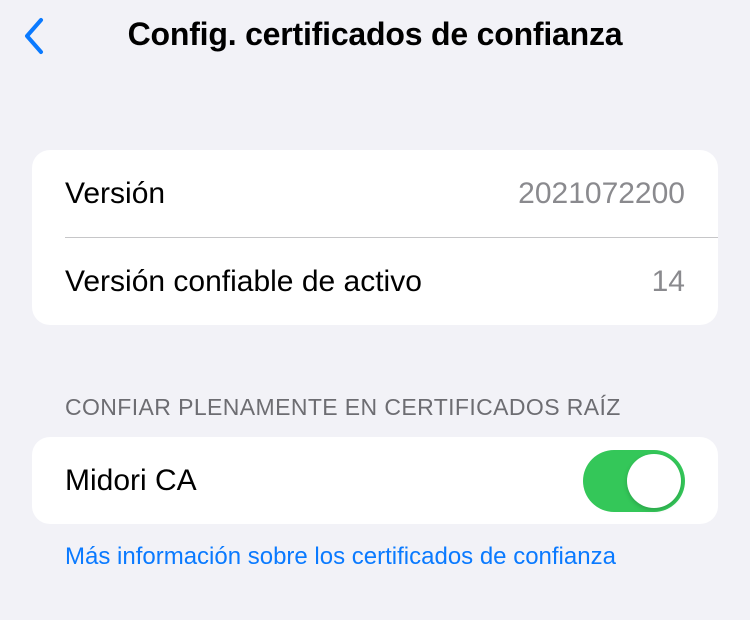  What do you see at coordinates (375, 34) in the screenshot?
I see `page-title: Config. certificados de confianza` at bounding box center [375, 34].